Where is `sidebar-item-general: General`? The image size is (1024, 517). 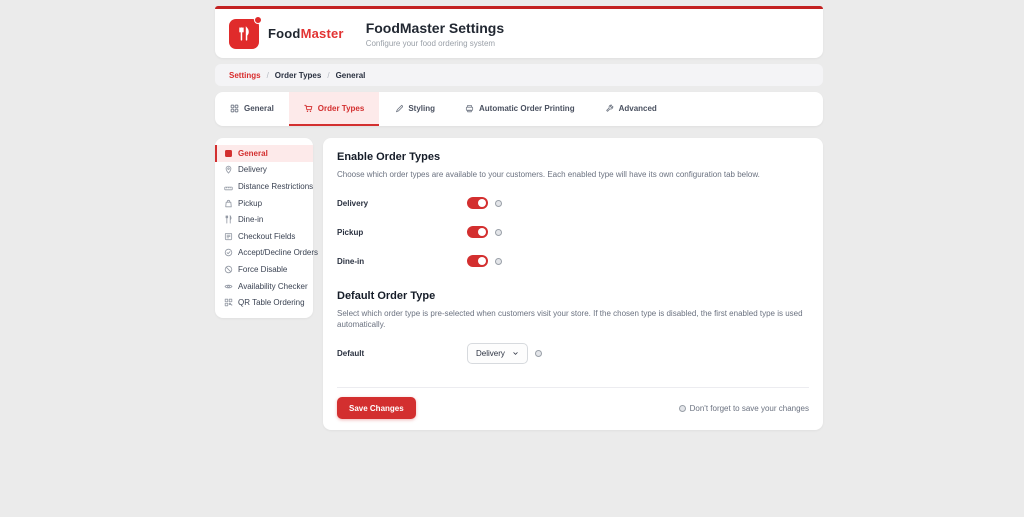
sidebar-item-general: General is located at coordinates (264, 153).